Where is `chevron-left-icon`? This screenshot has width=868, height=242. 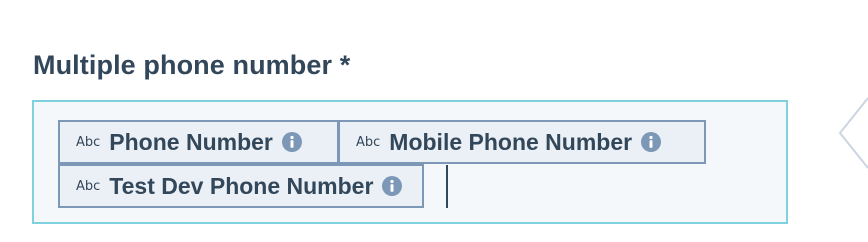
chevron-left-icon is located at coordinates (852, 133).